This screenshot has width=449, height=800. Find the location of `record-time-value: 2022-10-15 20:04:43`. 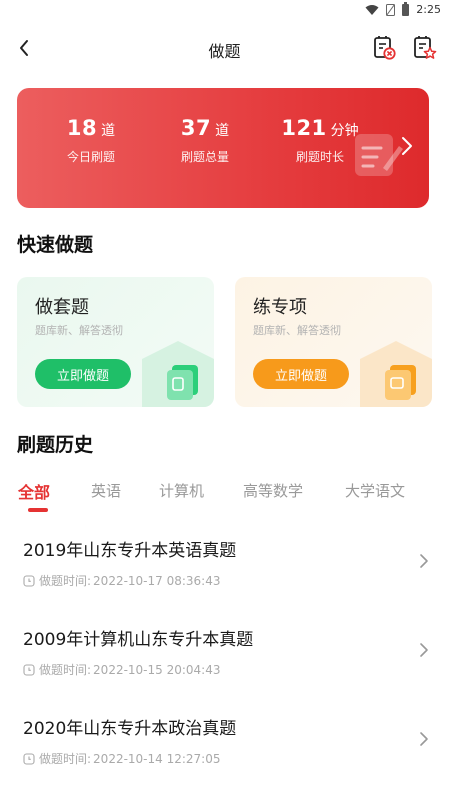

record-time-value: 2022-10-15 20:04:43 is located at coordinates (157, 669).